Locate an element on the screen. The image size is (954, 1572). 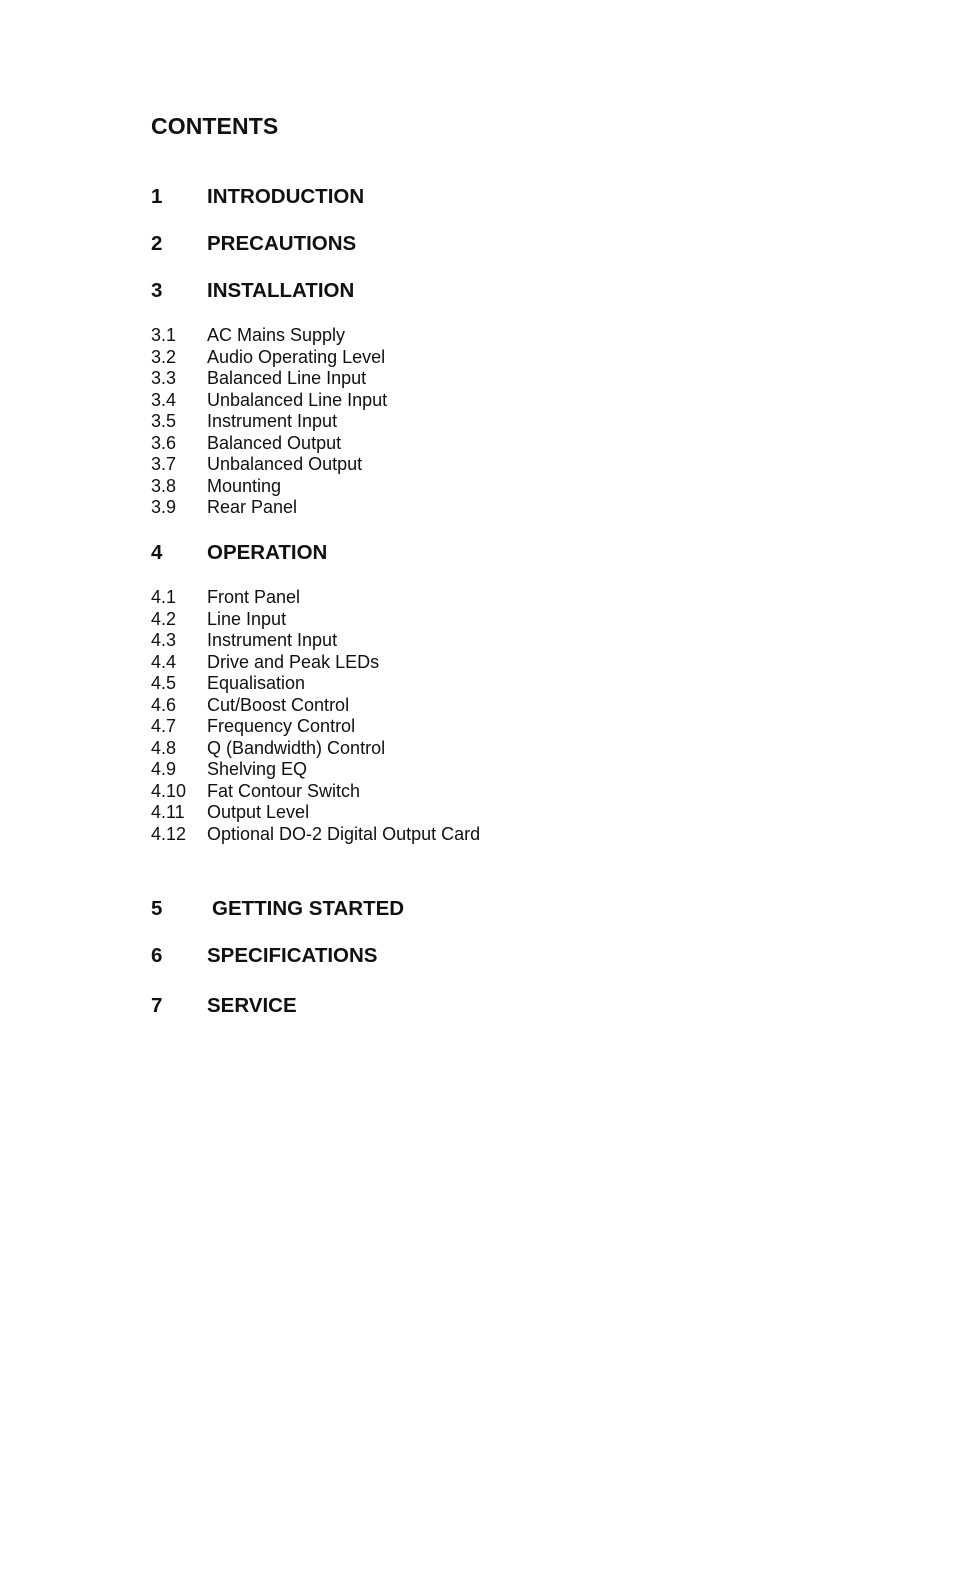
subsection-number: 3.2 is located at coordinates (164, 356).